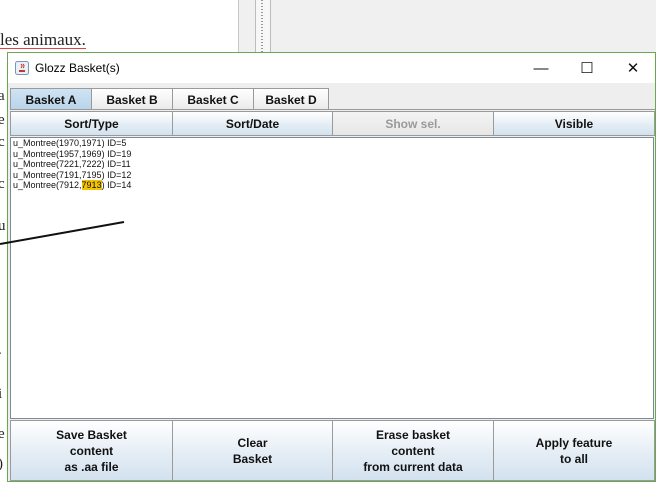  I want to click on sort-toolbar: Sort/Type Sort/Date Show sel. Visible, so click(332, 123).